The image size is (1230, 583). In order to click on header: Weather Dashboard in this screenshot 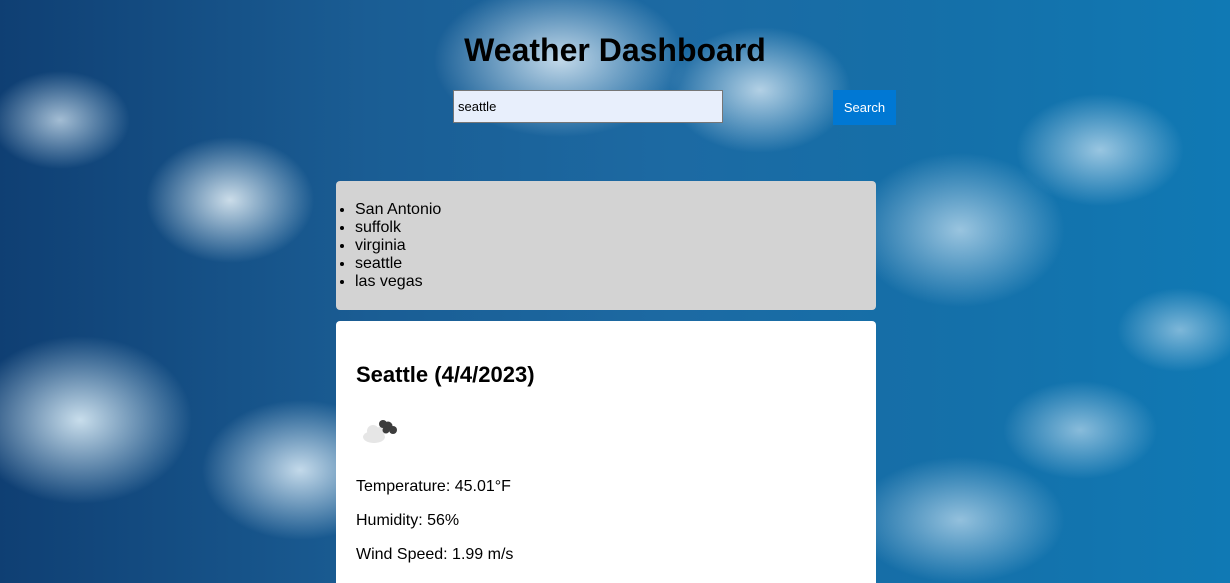, I will do `click(615, 50)`.